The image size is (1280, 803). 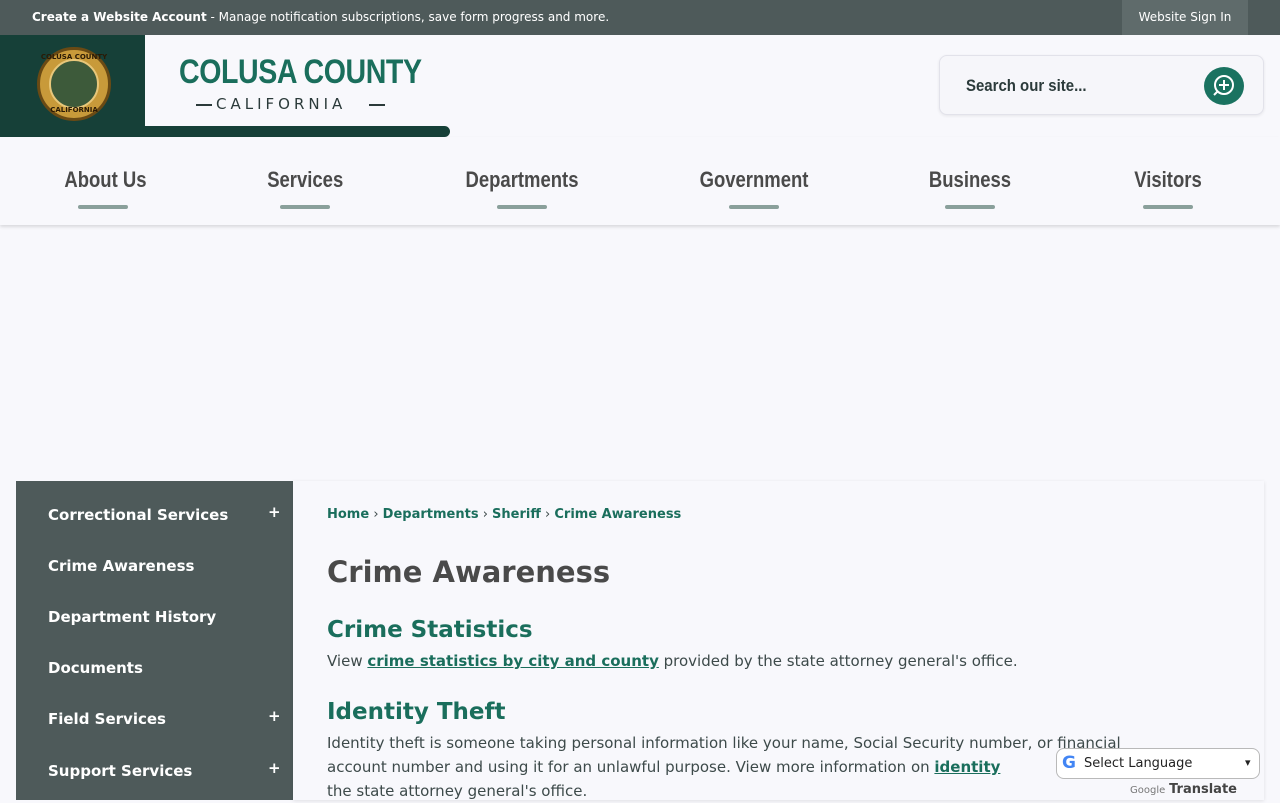 I want to click on search-icon, so click(x=1223, y=85).